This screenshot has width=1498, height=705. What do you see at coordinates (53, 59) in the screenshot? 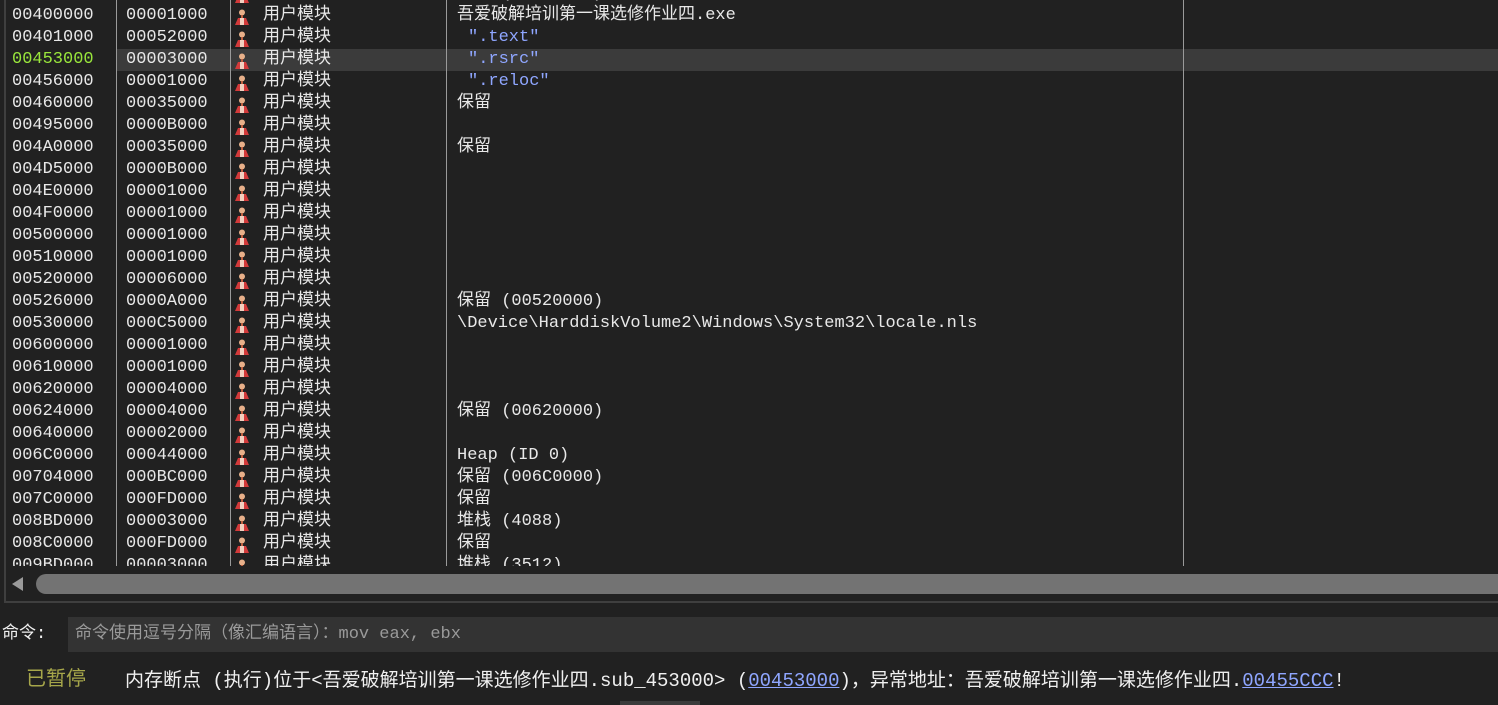
I see `address-cell: 00453000` at bounding box center [53, 59].